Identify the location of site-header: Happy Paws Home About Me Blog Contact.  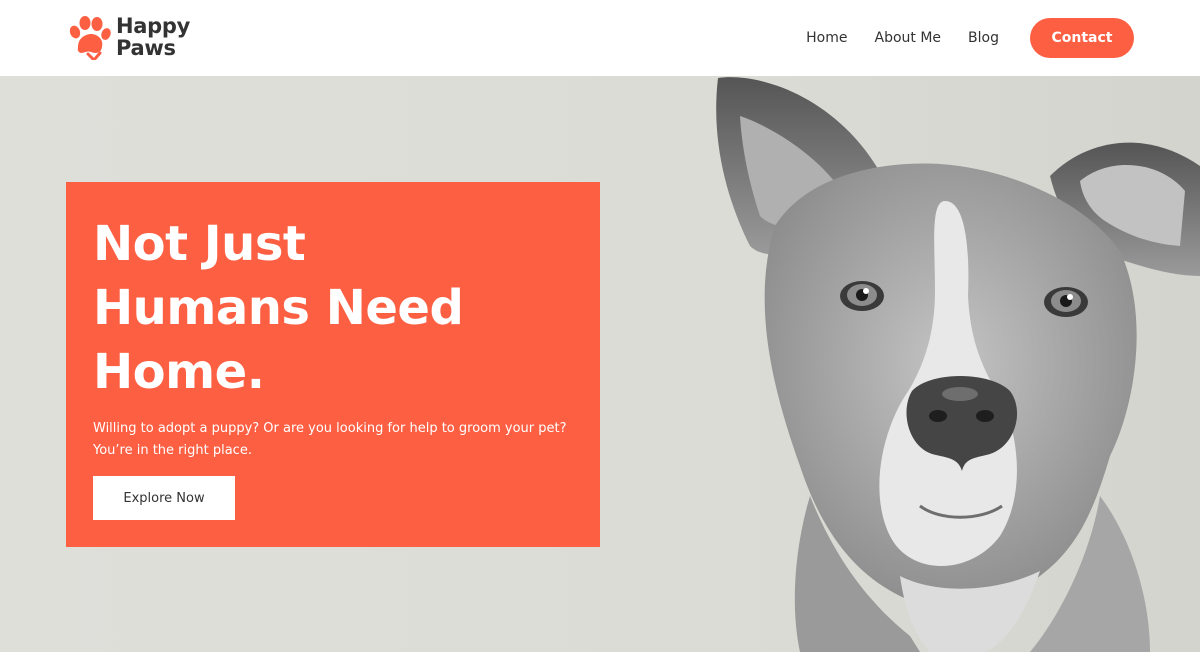
(600, 38).